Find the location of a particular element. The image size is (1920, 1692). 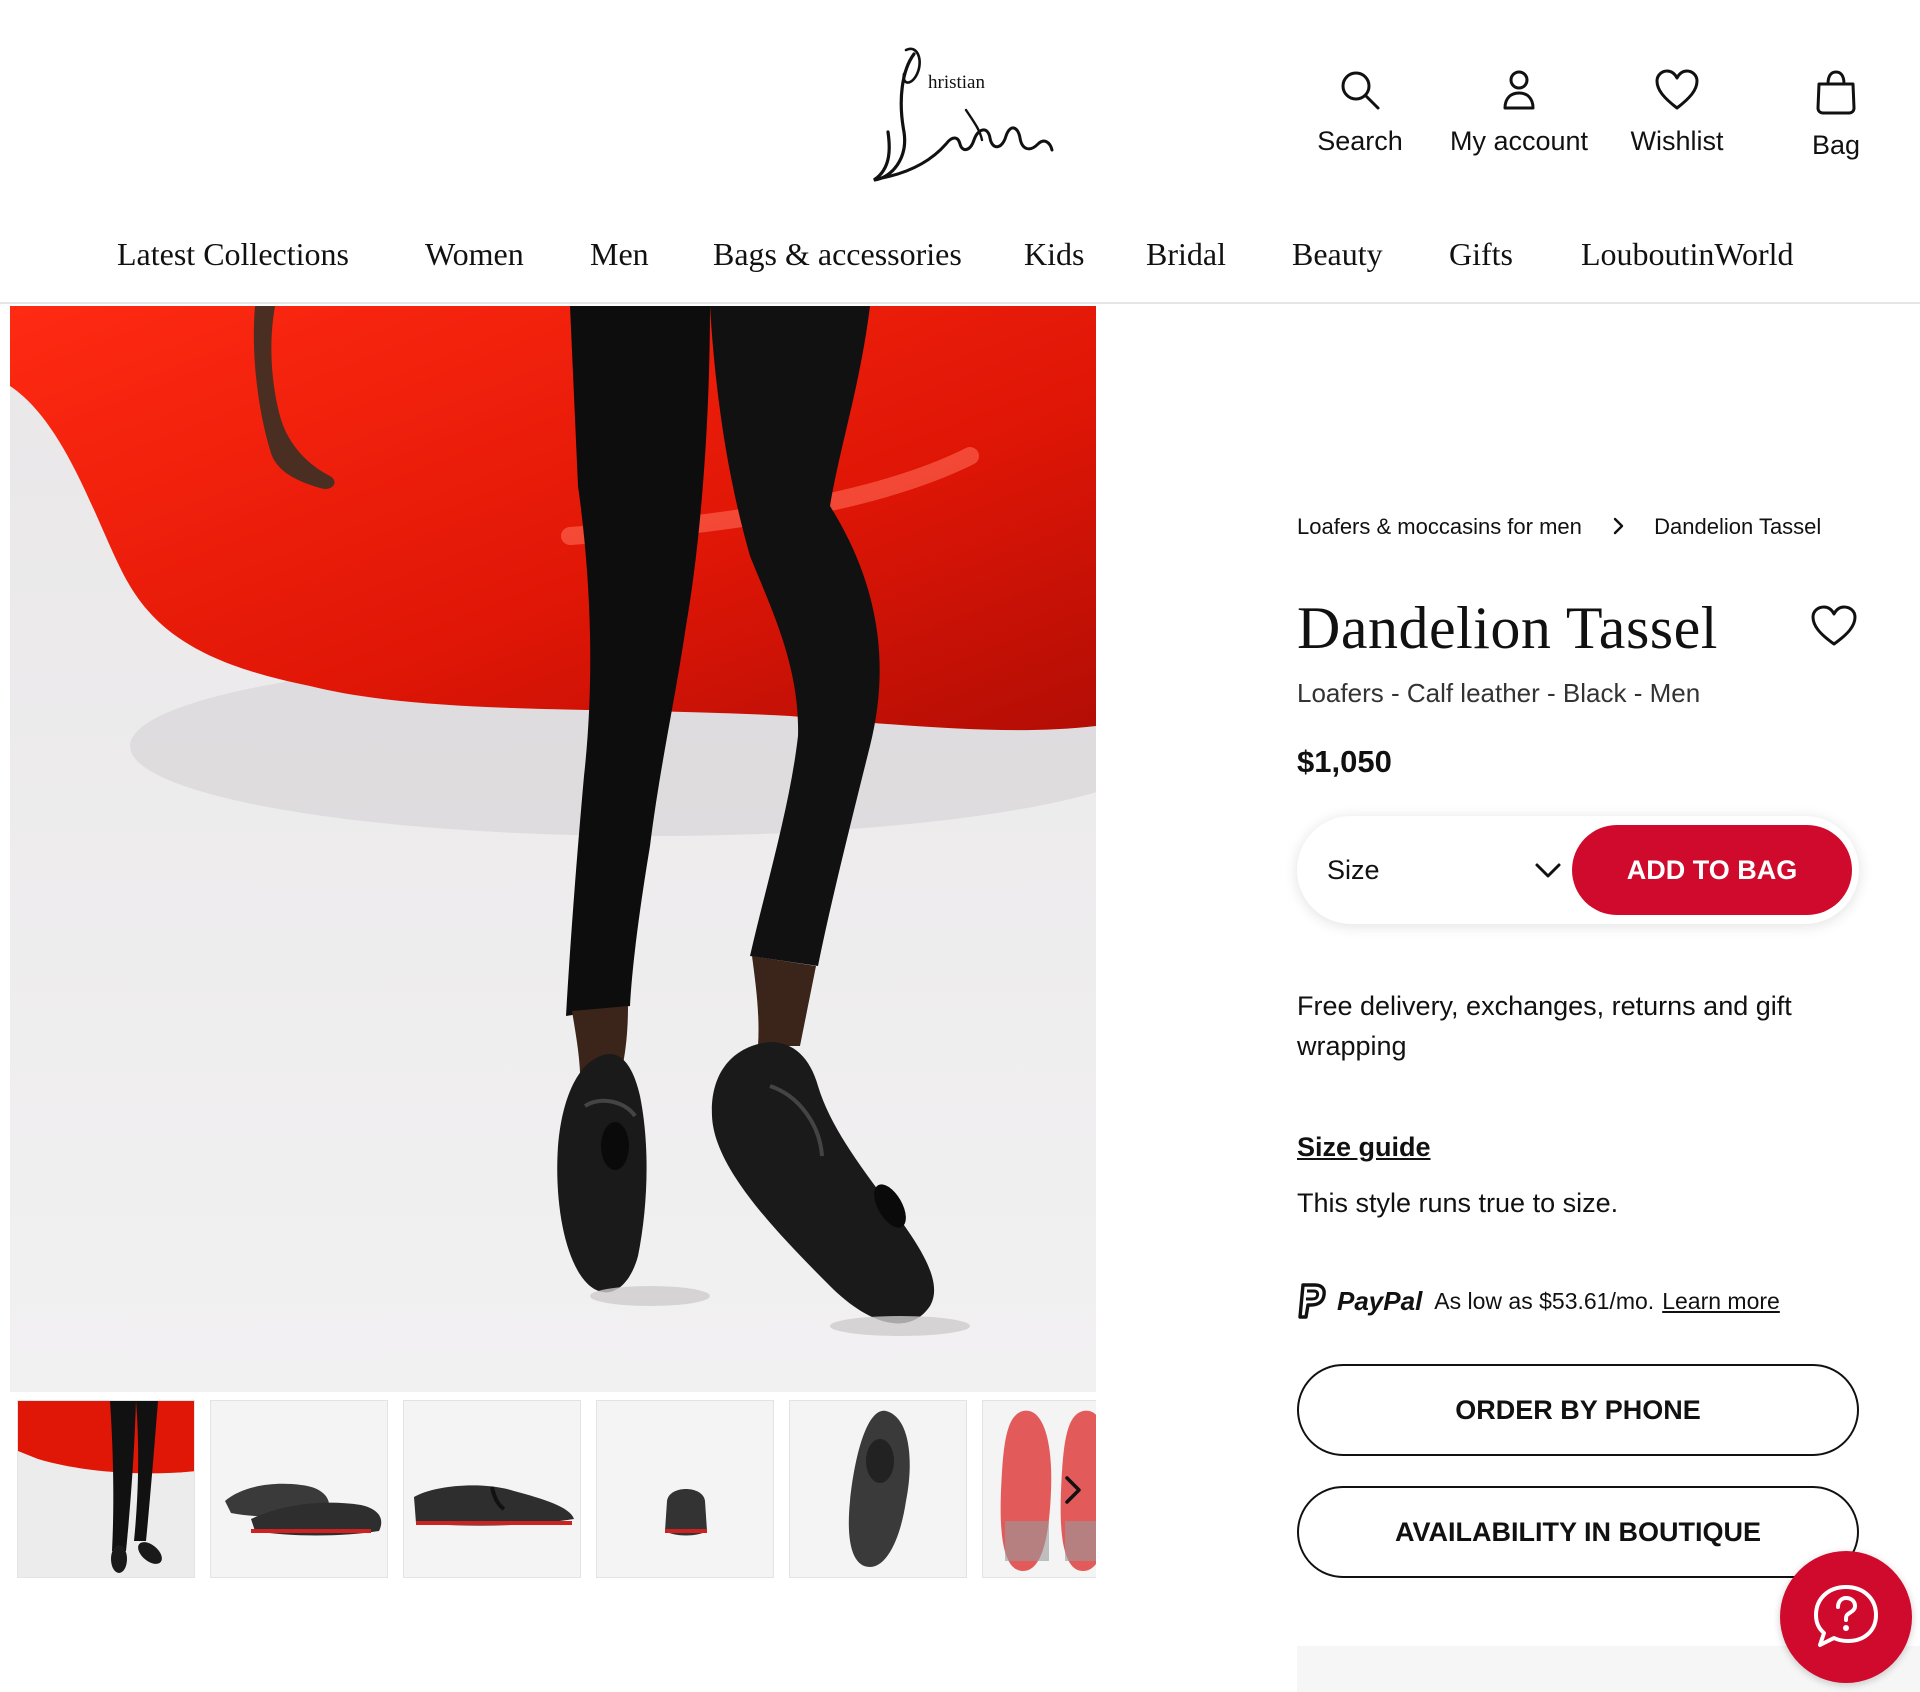

add-to-wishlist-button is located at coordinates (1834, 626).